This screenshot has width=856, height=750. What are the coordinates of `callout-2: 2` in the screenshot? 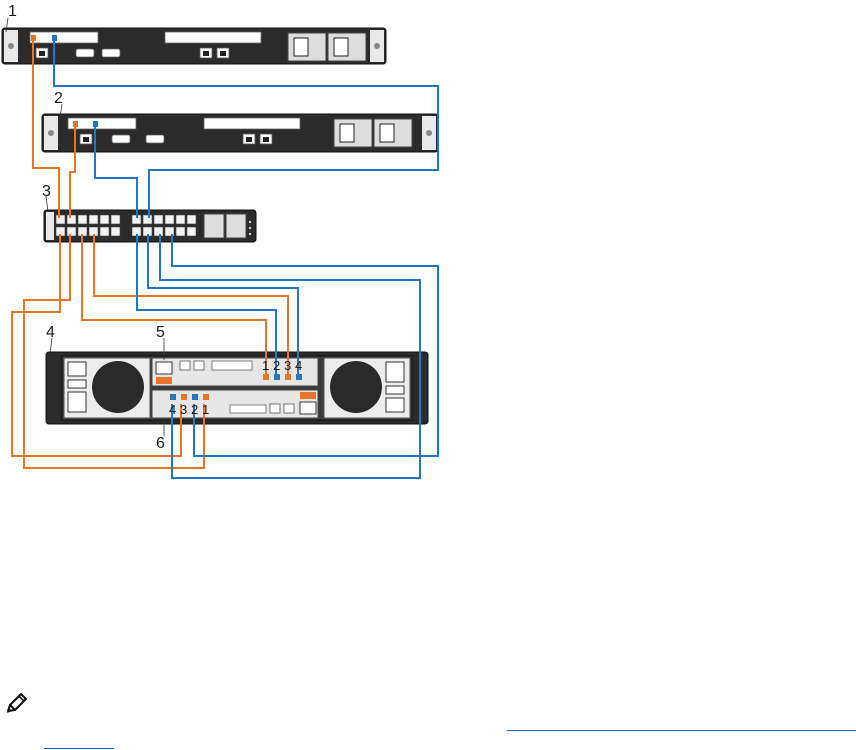 It's located at (58, 98).